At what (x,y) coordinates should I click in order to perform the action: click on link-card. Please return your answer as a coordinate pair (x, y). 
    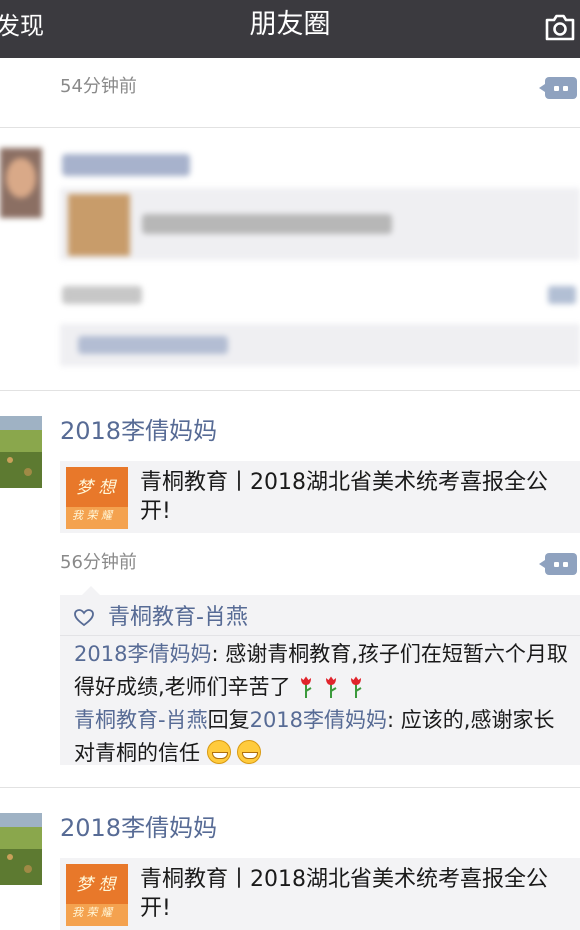
    Looking at the image, I should click on (320, 224).